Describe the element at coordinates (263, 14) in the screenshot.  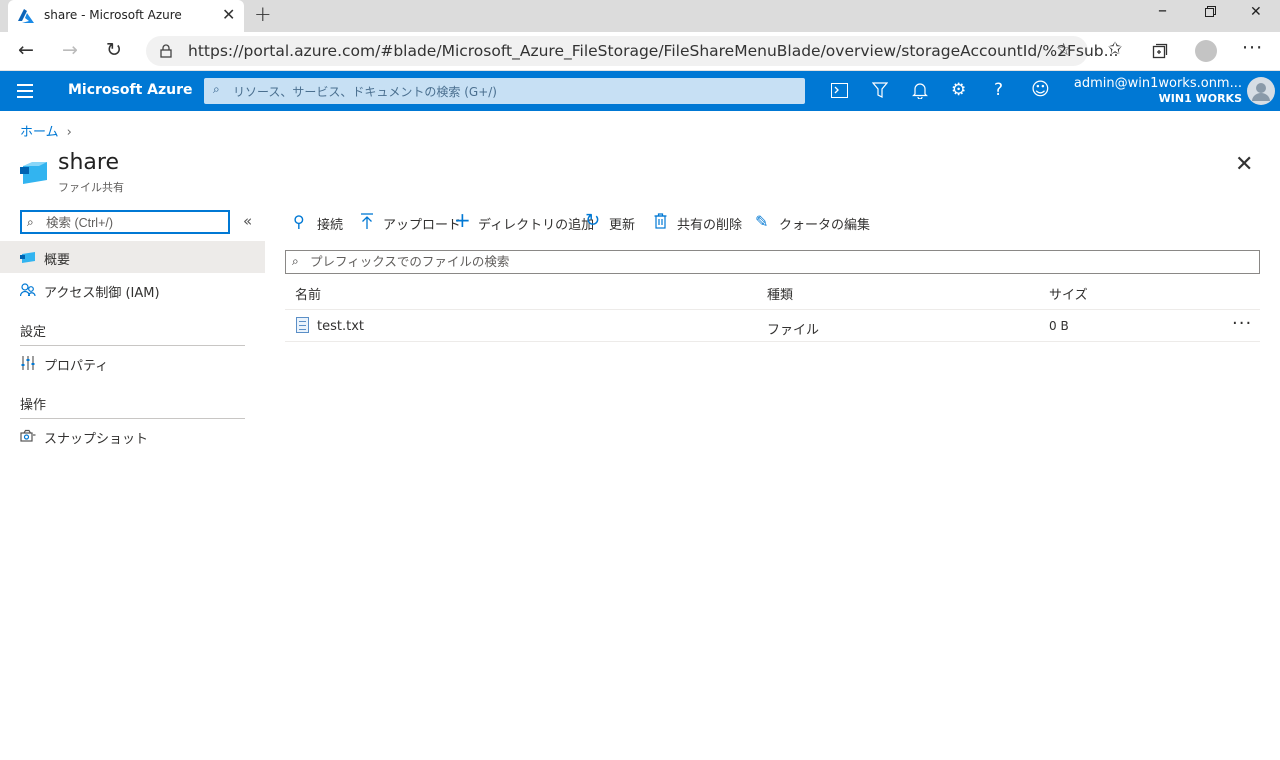
I see `new-tab-icon: +` at that location.